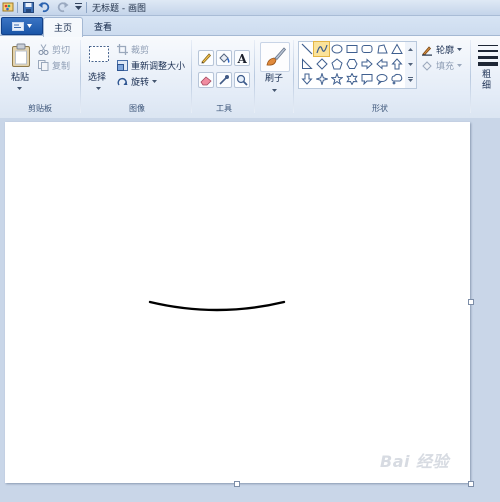  I want to click on selection-icon, so click(99, 54).